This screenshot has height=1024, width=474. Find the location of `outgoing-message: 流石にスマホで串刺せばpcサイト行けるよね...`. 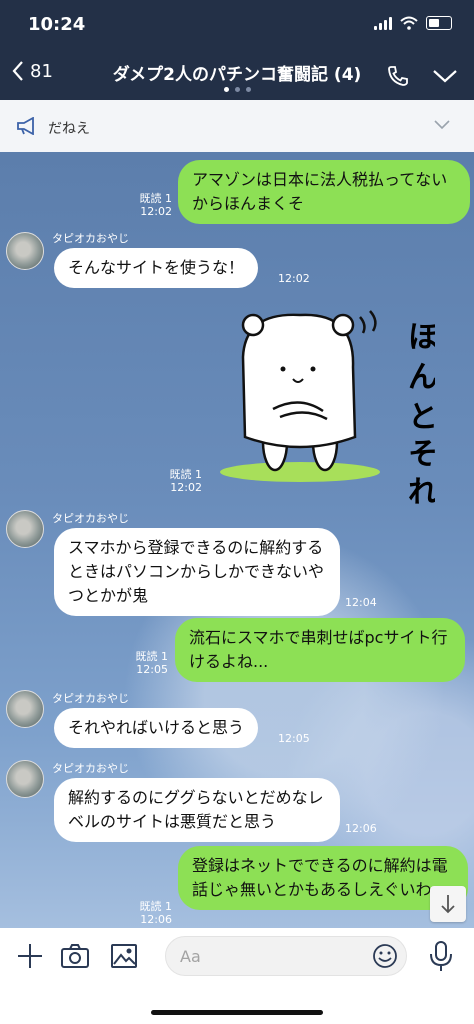

outgoing-message: 流石にスマホで串刺せばpcサイト行けるよね... is located at coordinates (320, 650).